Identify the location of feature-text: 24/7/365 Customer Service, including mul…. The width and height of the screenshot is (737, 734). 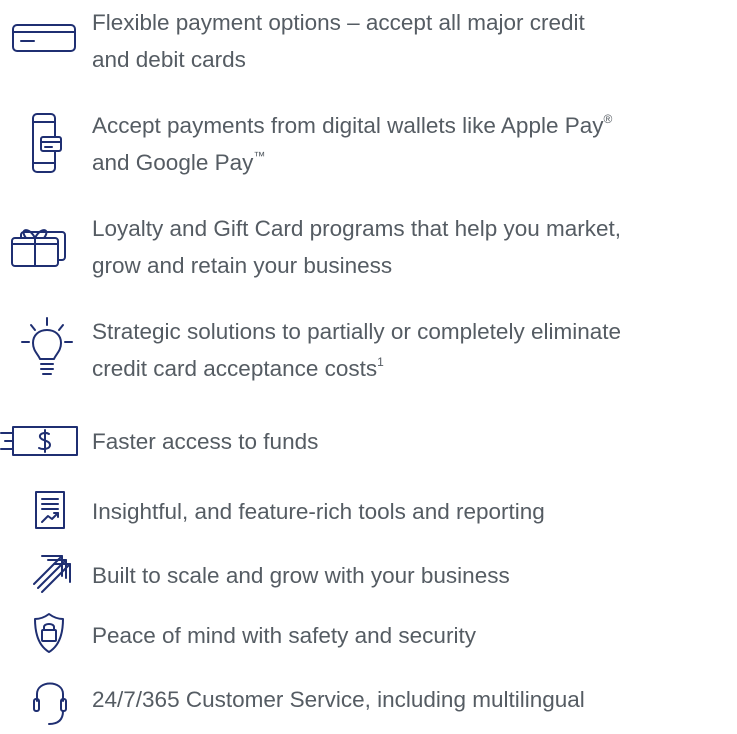
(413, 699).